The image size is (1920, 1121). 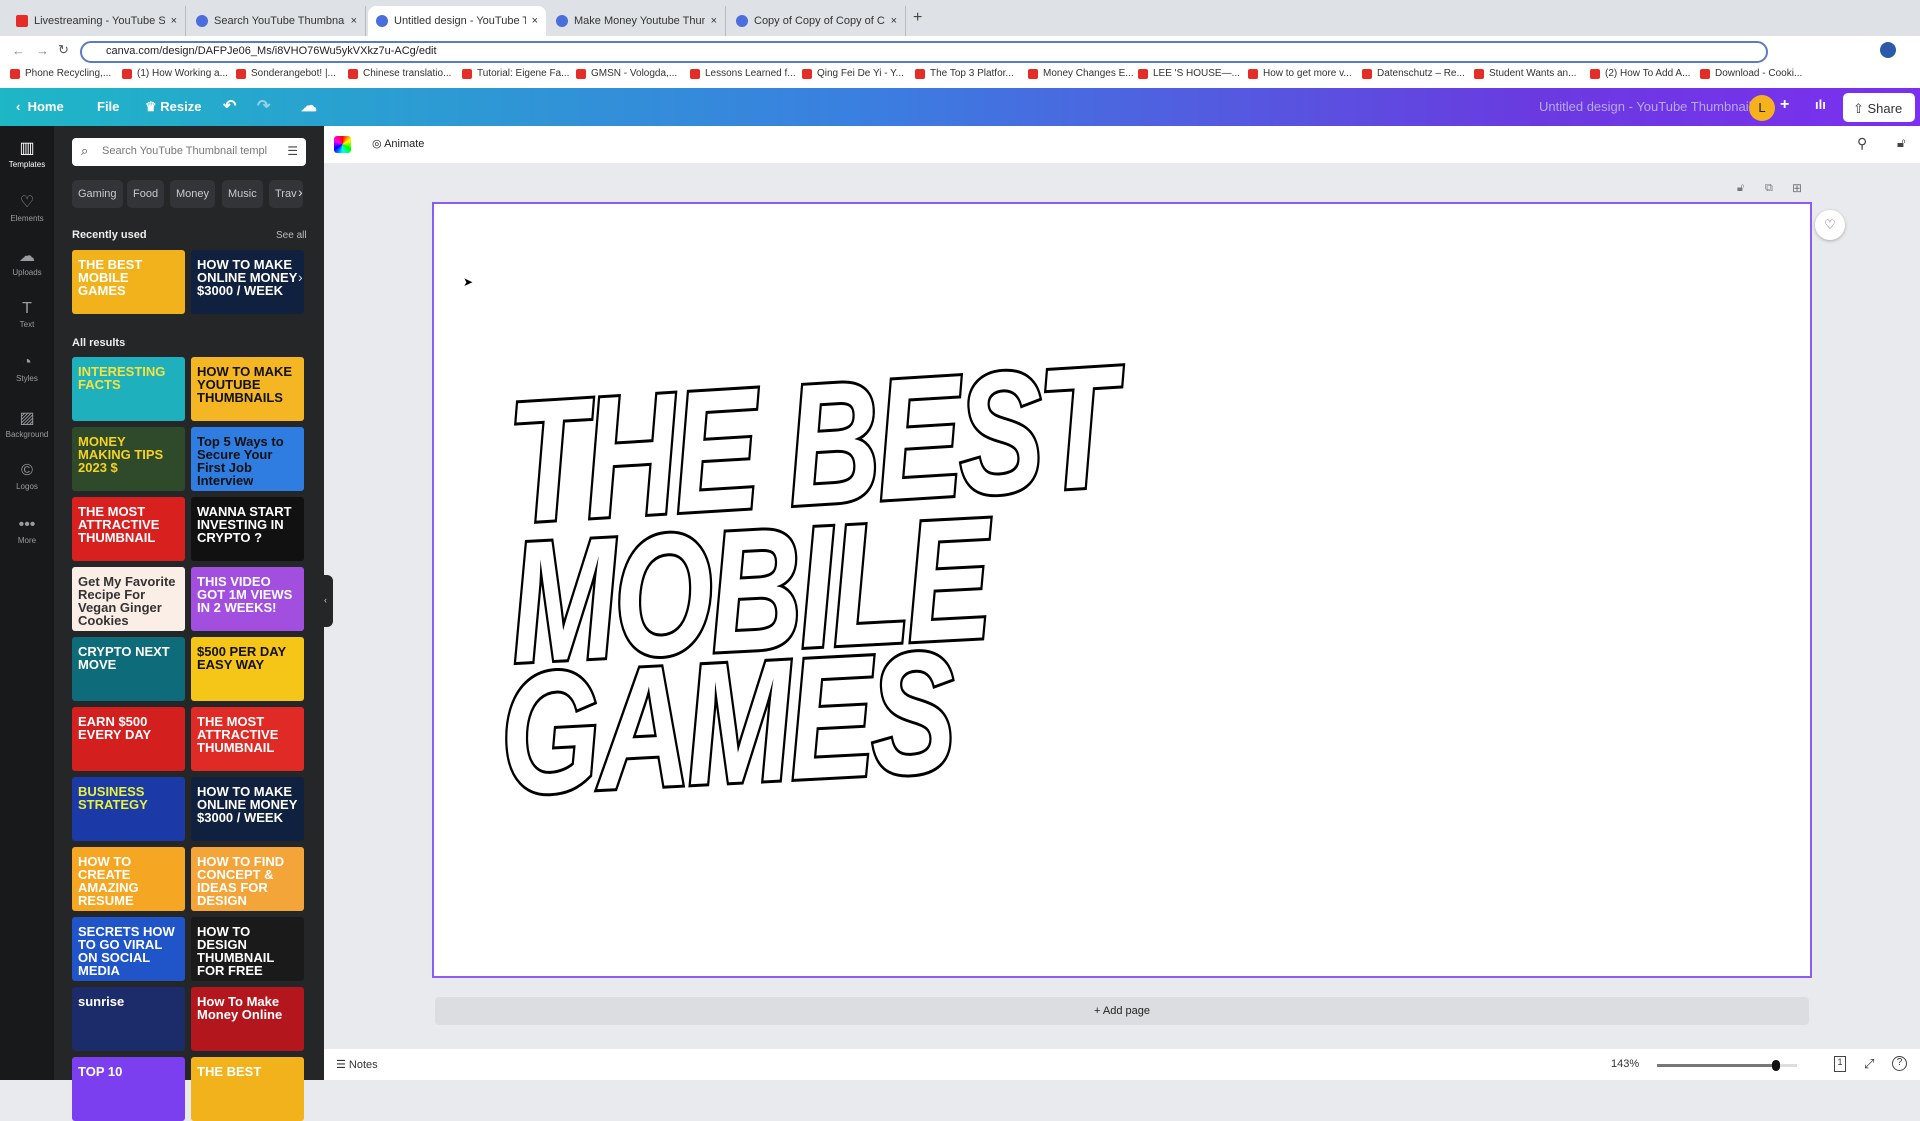 What do you see at coordinates (277, 21) in the screenshot?
I see `browser-tab: Search YouTube Thumbnail - C ×` at bounding box center [277, 21].